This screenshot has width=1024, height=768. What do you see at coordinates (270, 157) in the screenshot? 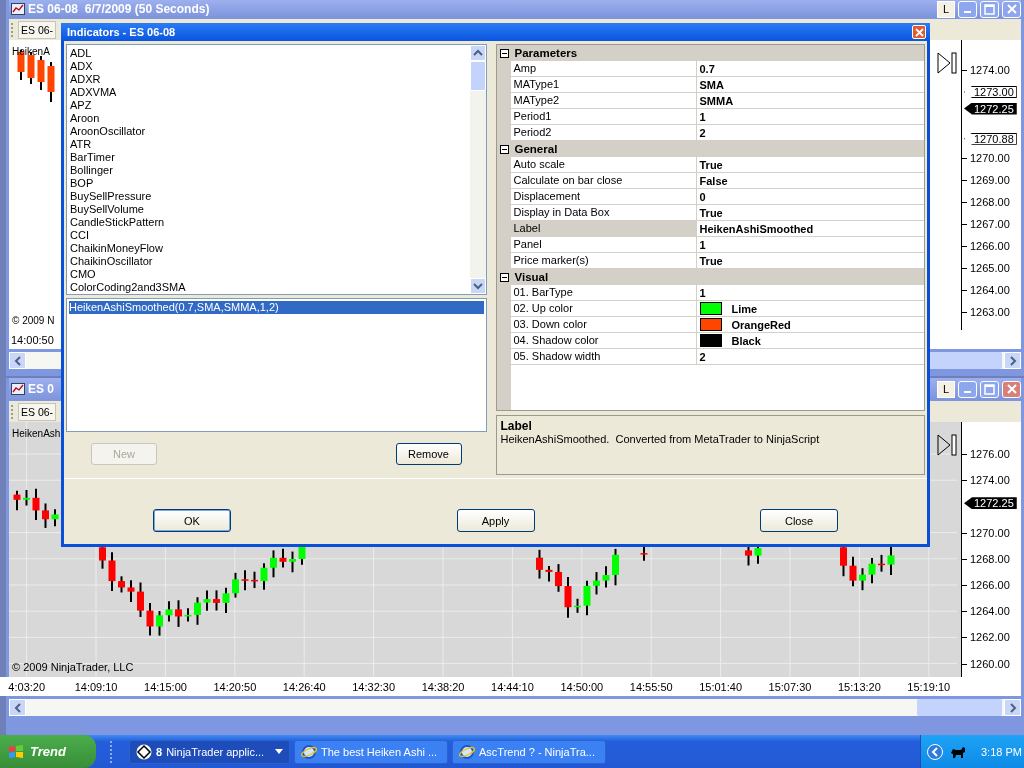
I see `indicator-list-item: BarTimer` at bounding box center [270, 157].